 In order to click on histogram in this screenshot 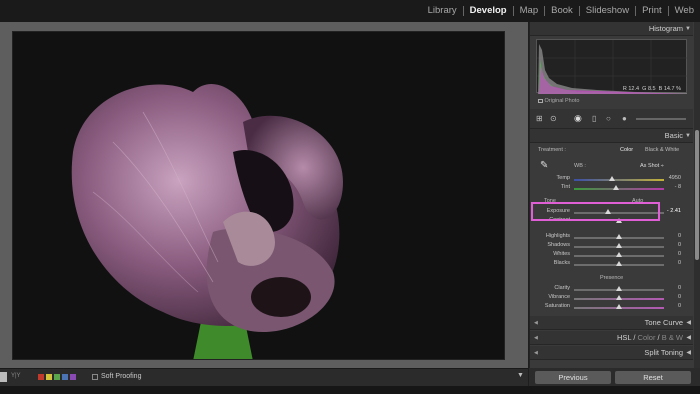, I will do `click(612, 66)`.